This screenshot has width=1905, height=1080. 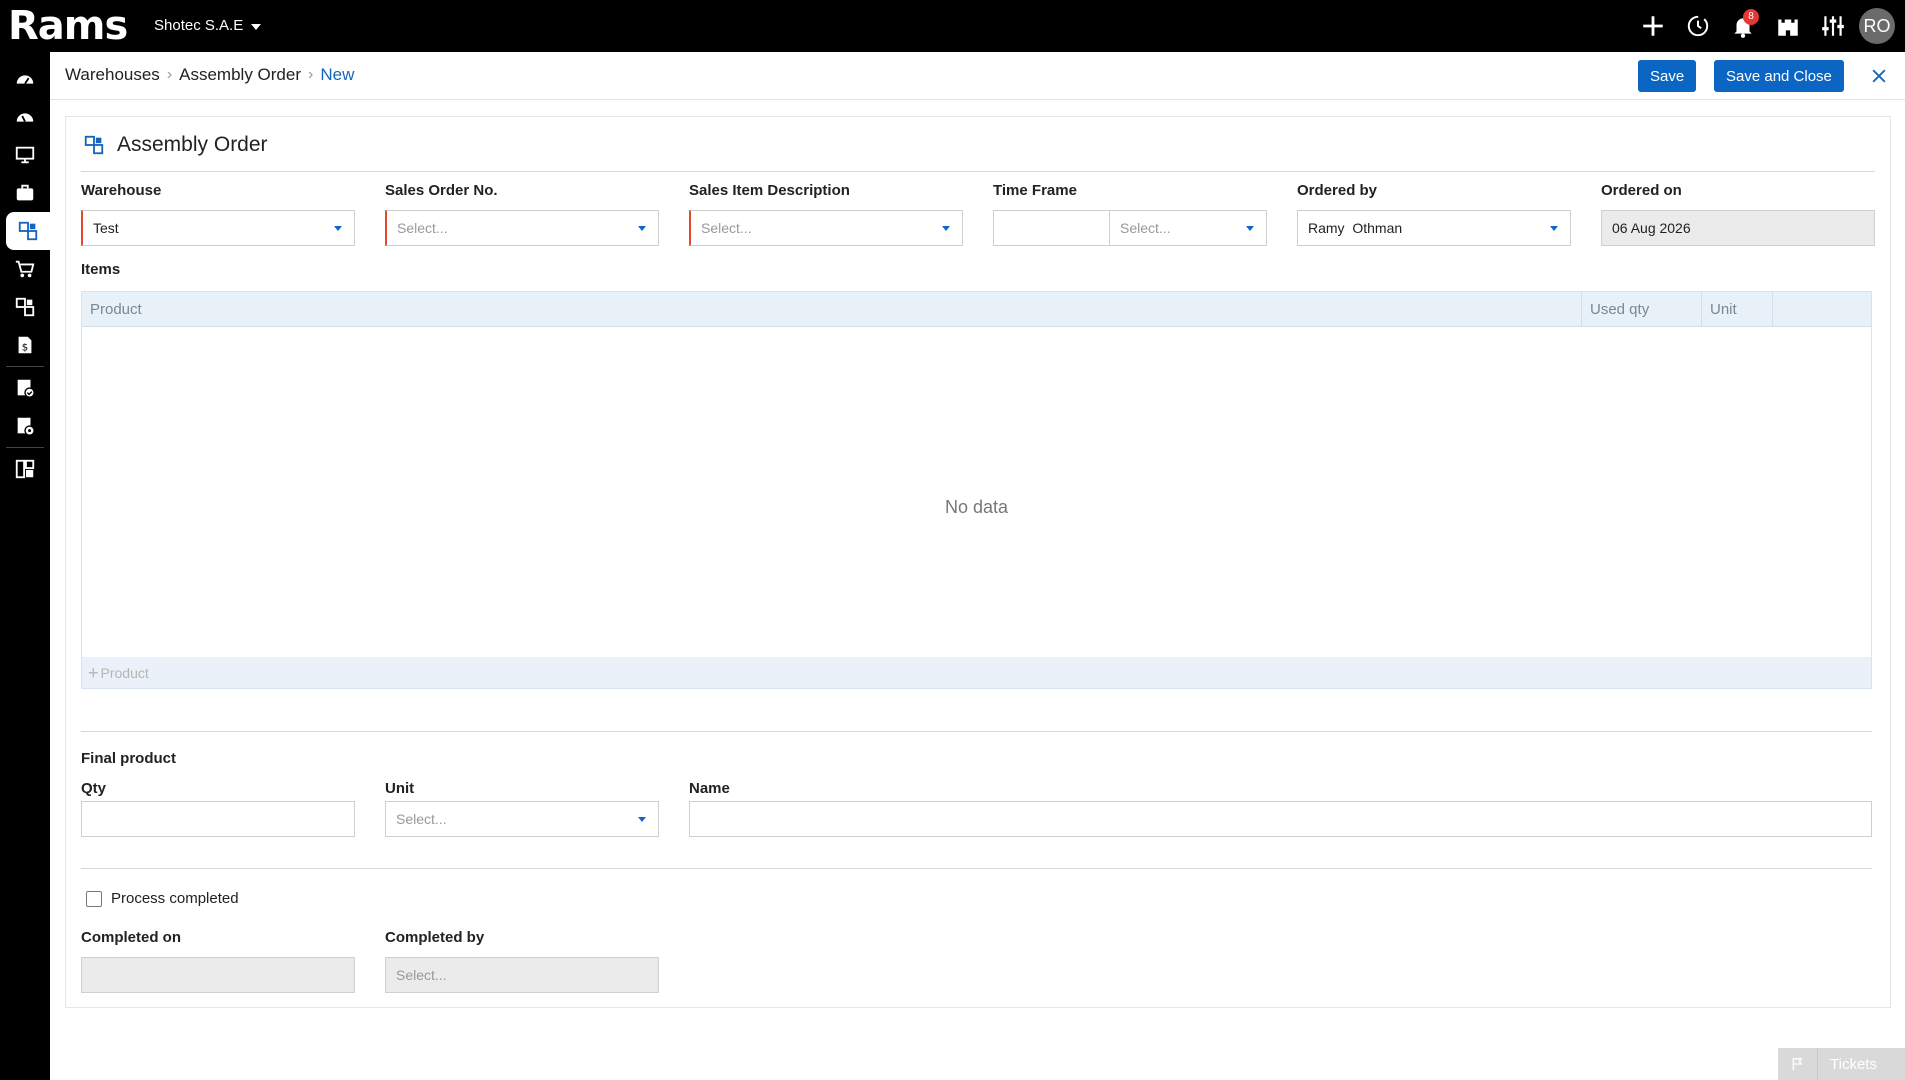 I want to click on briefcase-icon, so click(x=25, y=192).